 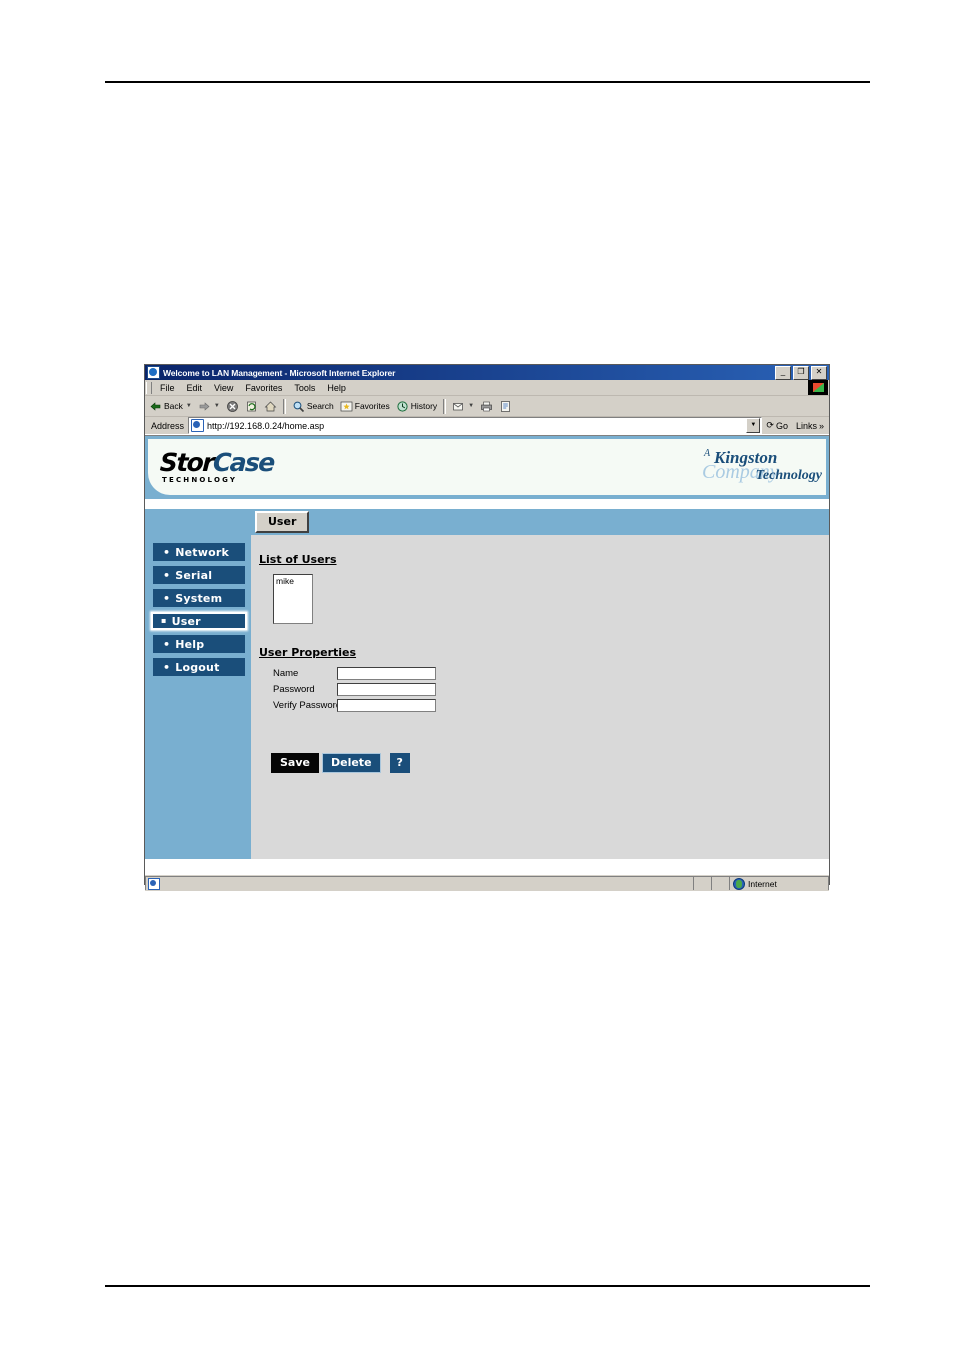 I want to click on toolbar-print-button, so click(x=486, y=406).